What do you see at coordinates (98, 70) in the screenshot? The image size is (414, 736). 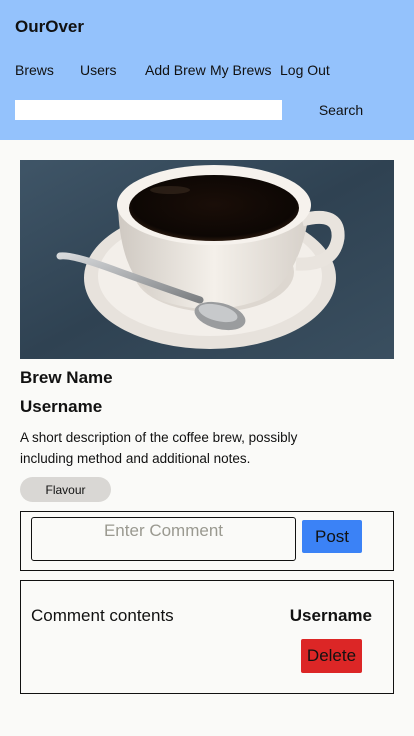 I see `nav-link-users: Users` at bounding box center [98, 70].